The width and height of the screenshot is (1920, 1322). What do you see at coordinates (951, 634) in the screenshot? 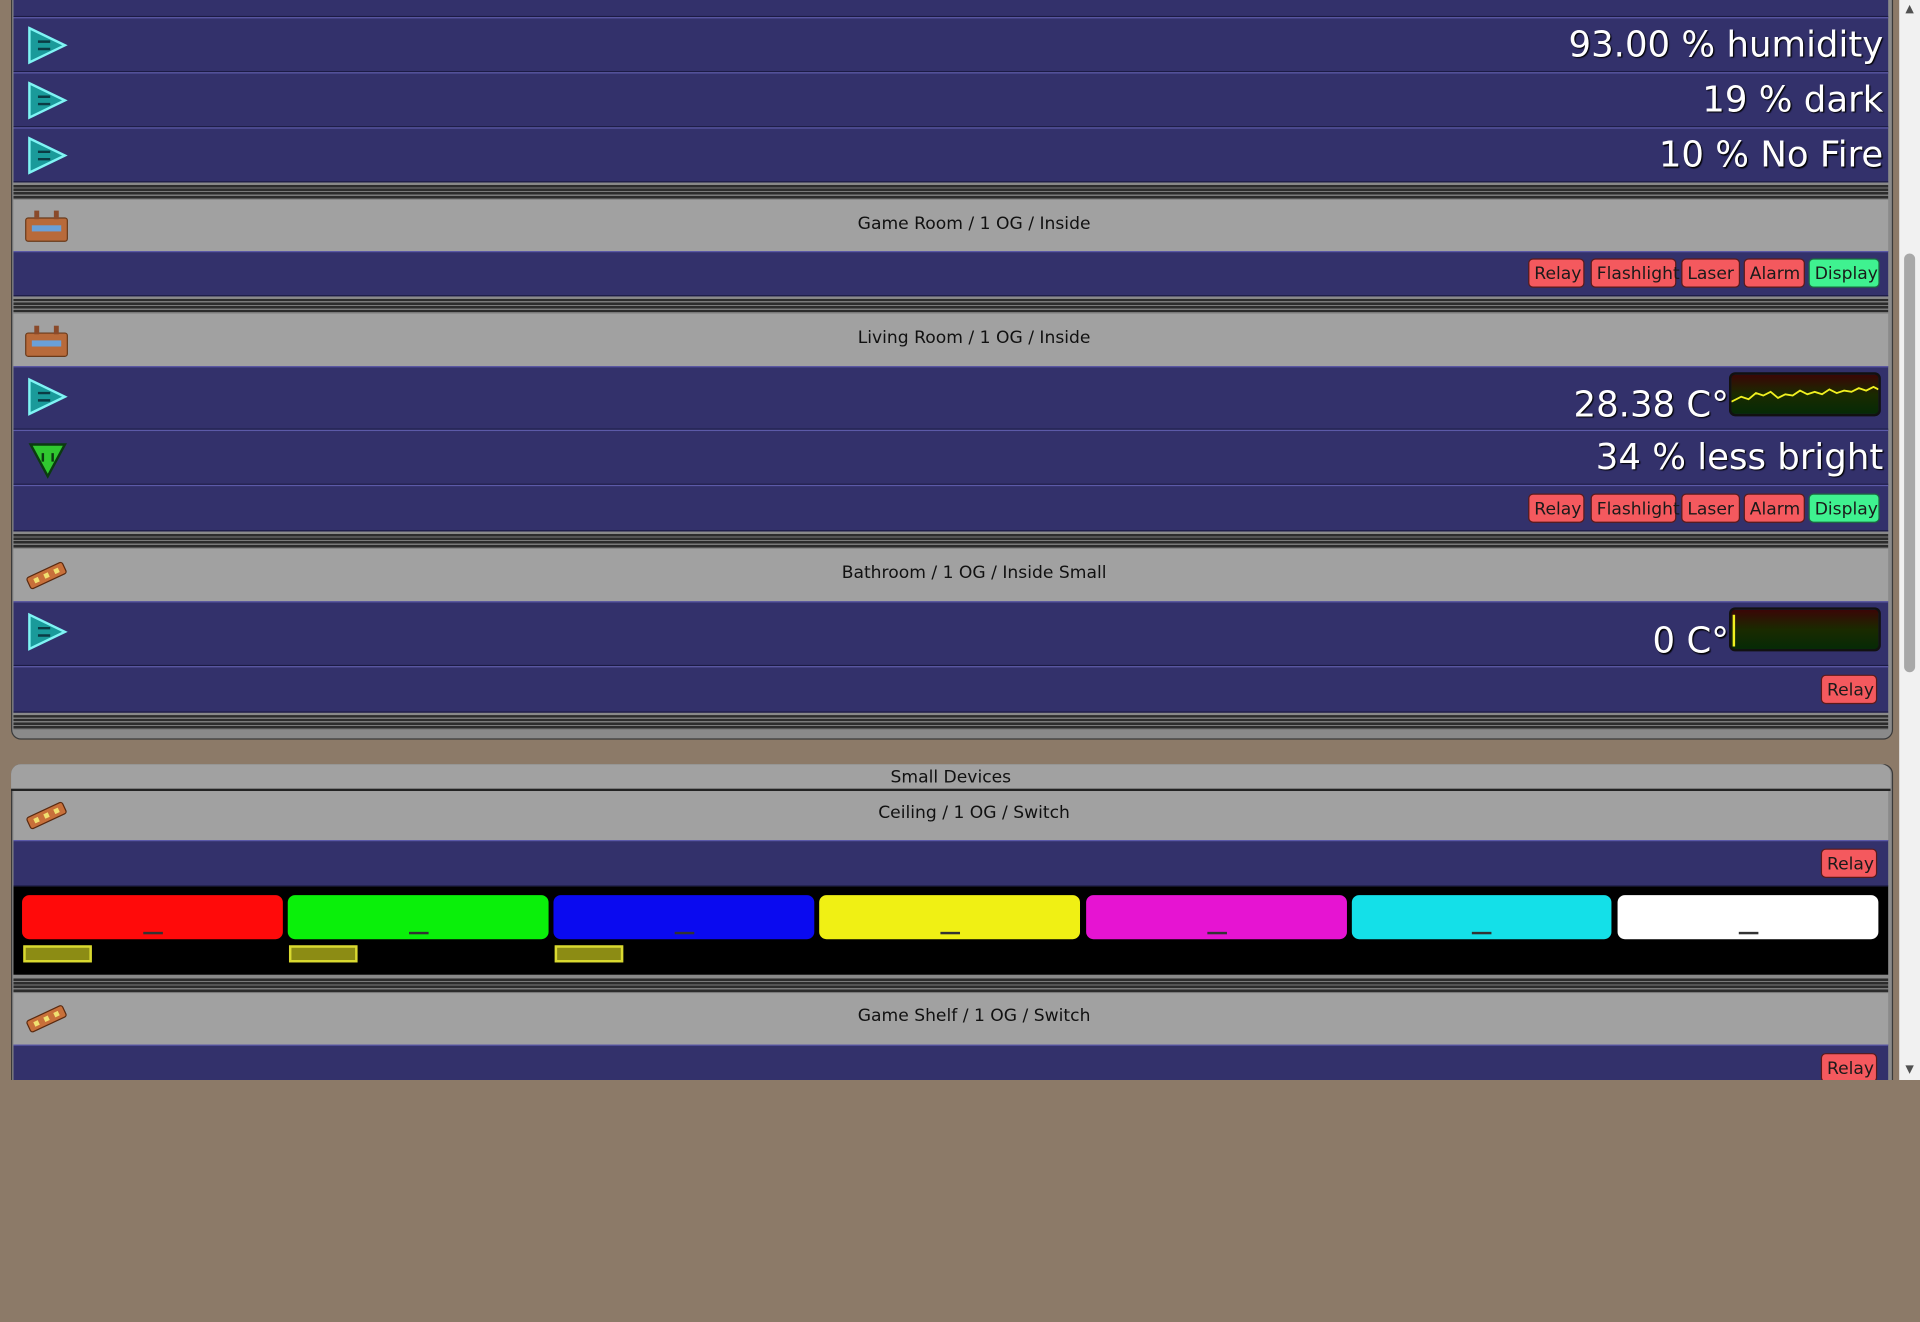
I see `sensor-row-temperature: 0 C°` at bounding box center [951, 634].